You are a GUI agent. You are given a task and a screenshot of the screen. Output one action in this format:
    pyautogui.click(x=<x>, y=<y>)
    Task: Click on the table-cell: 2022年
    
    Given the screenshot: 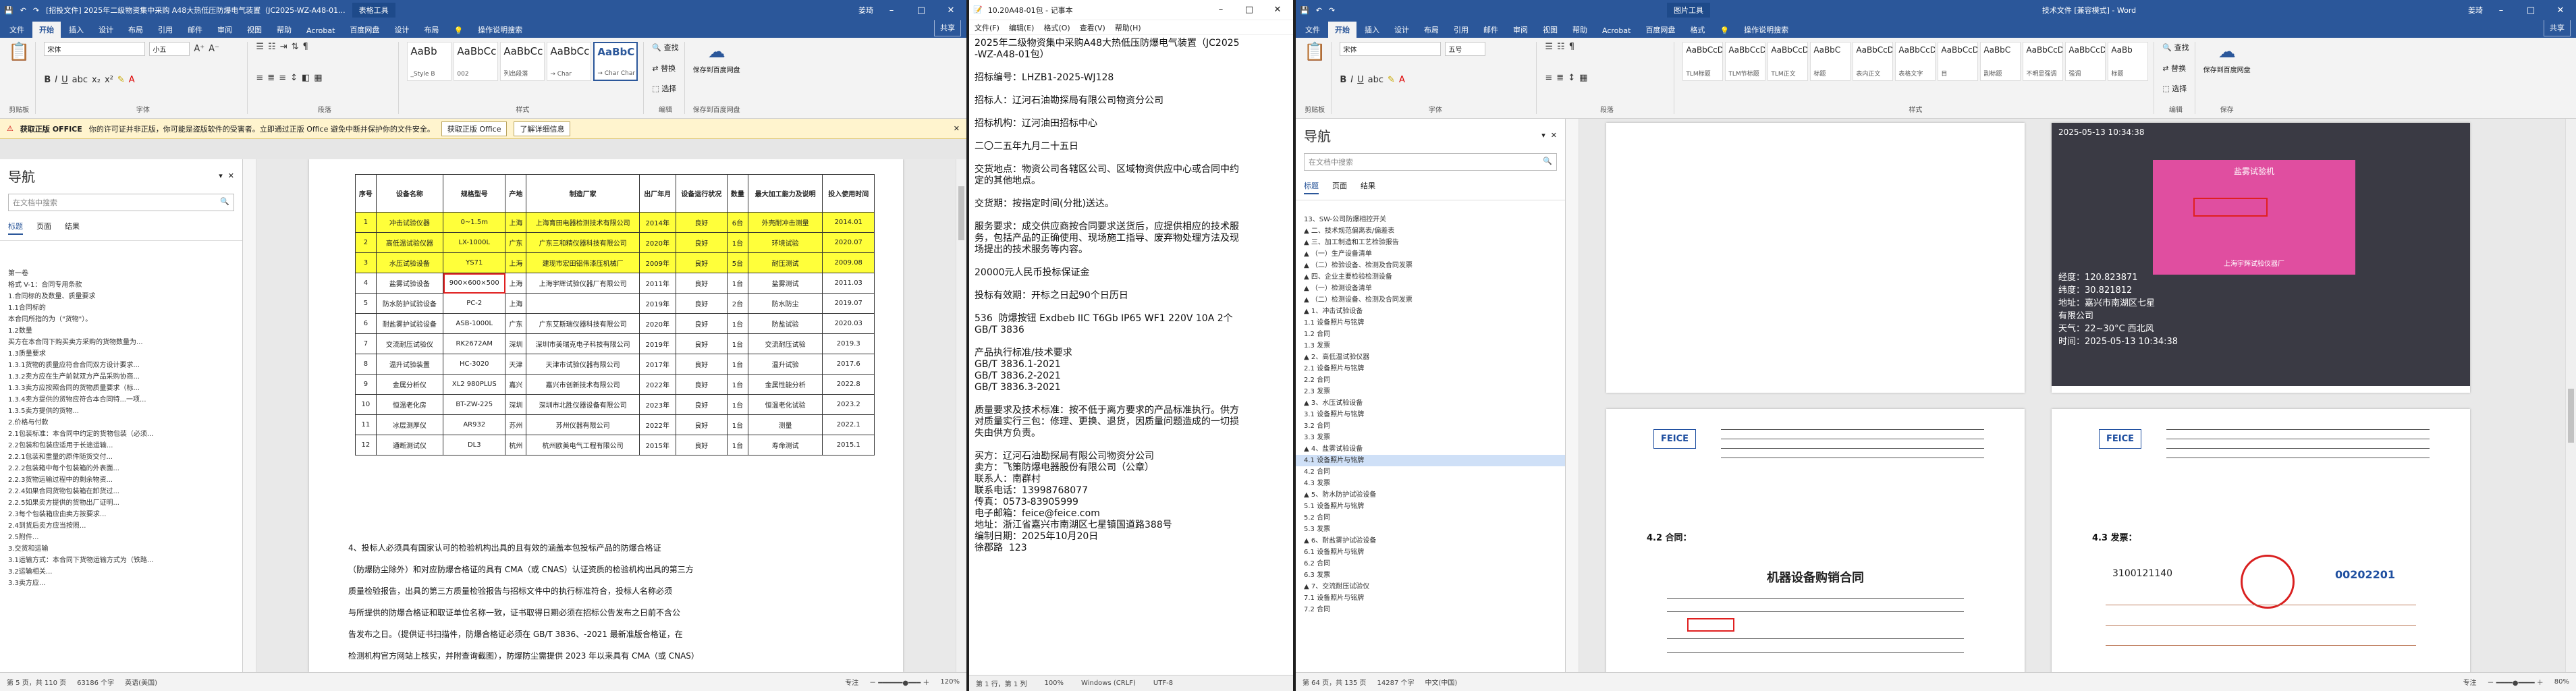 What is the action you would take?
    pyautogui.click(x=657, y=424)
    